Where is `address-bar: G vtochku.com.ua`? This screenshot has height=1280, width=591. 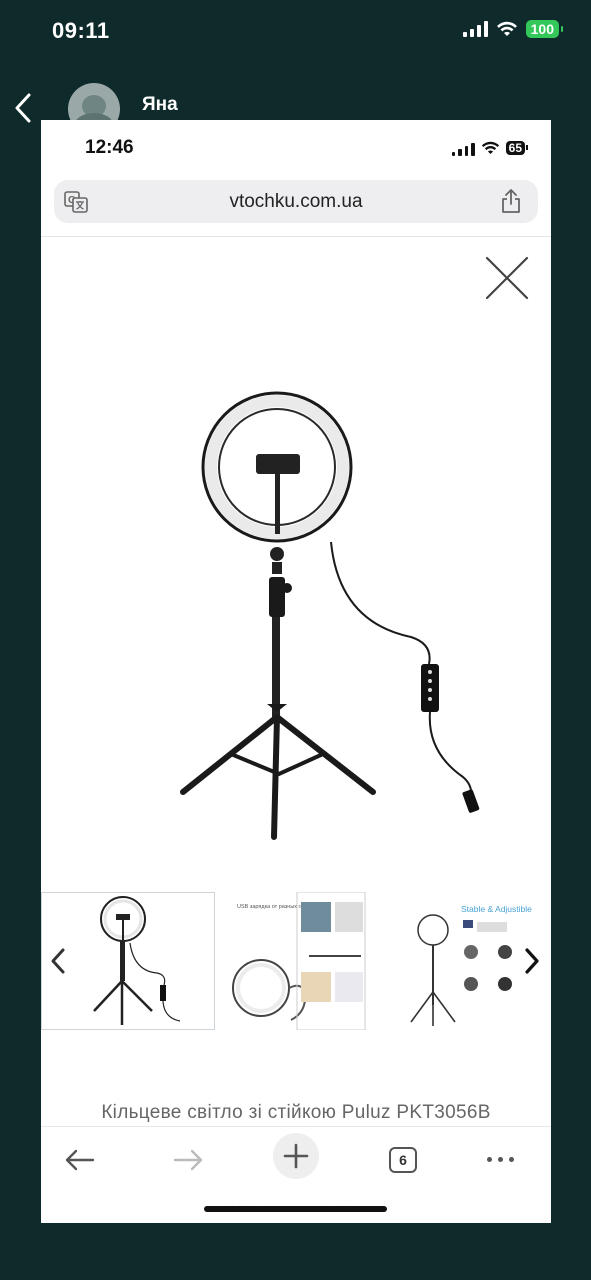 address-bar: G vtochku.com.ua is located at coordinates (296, 201).